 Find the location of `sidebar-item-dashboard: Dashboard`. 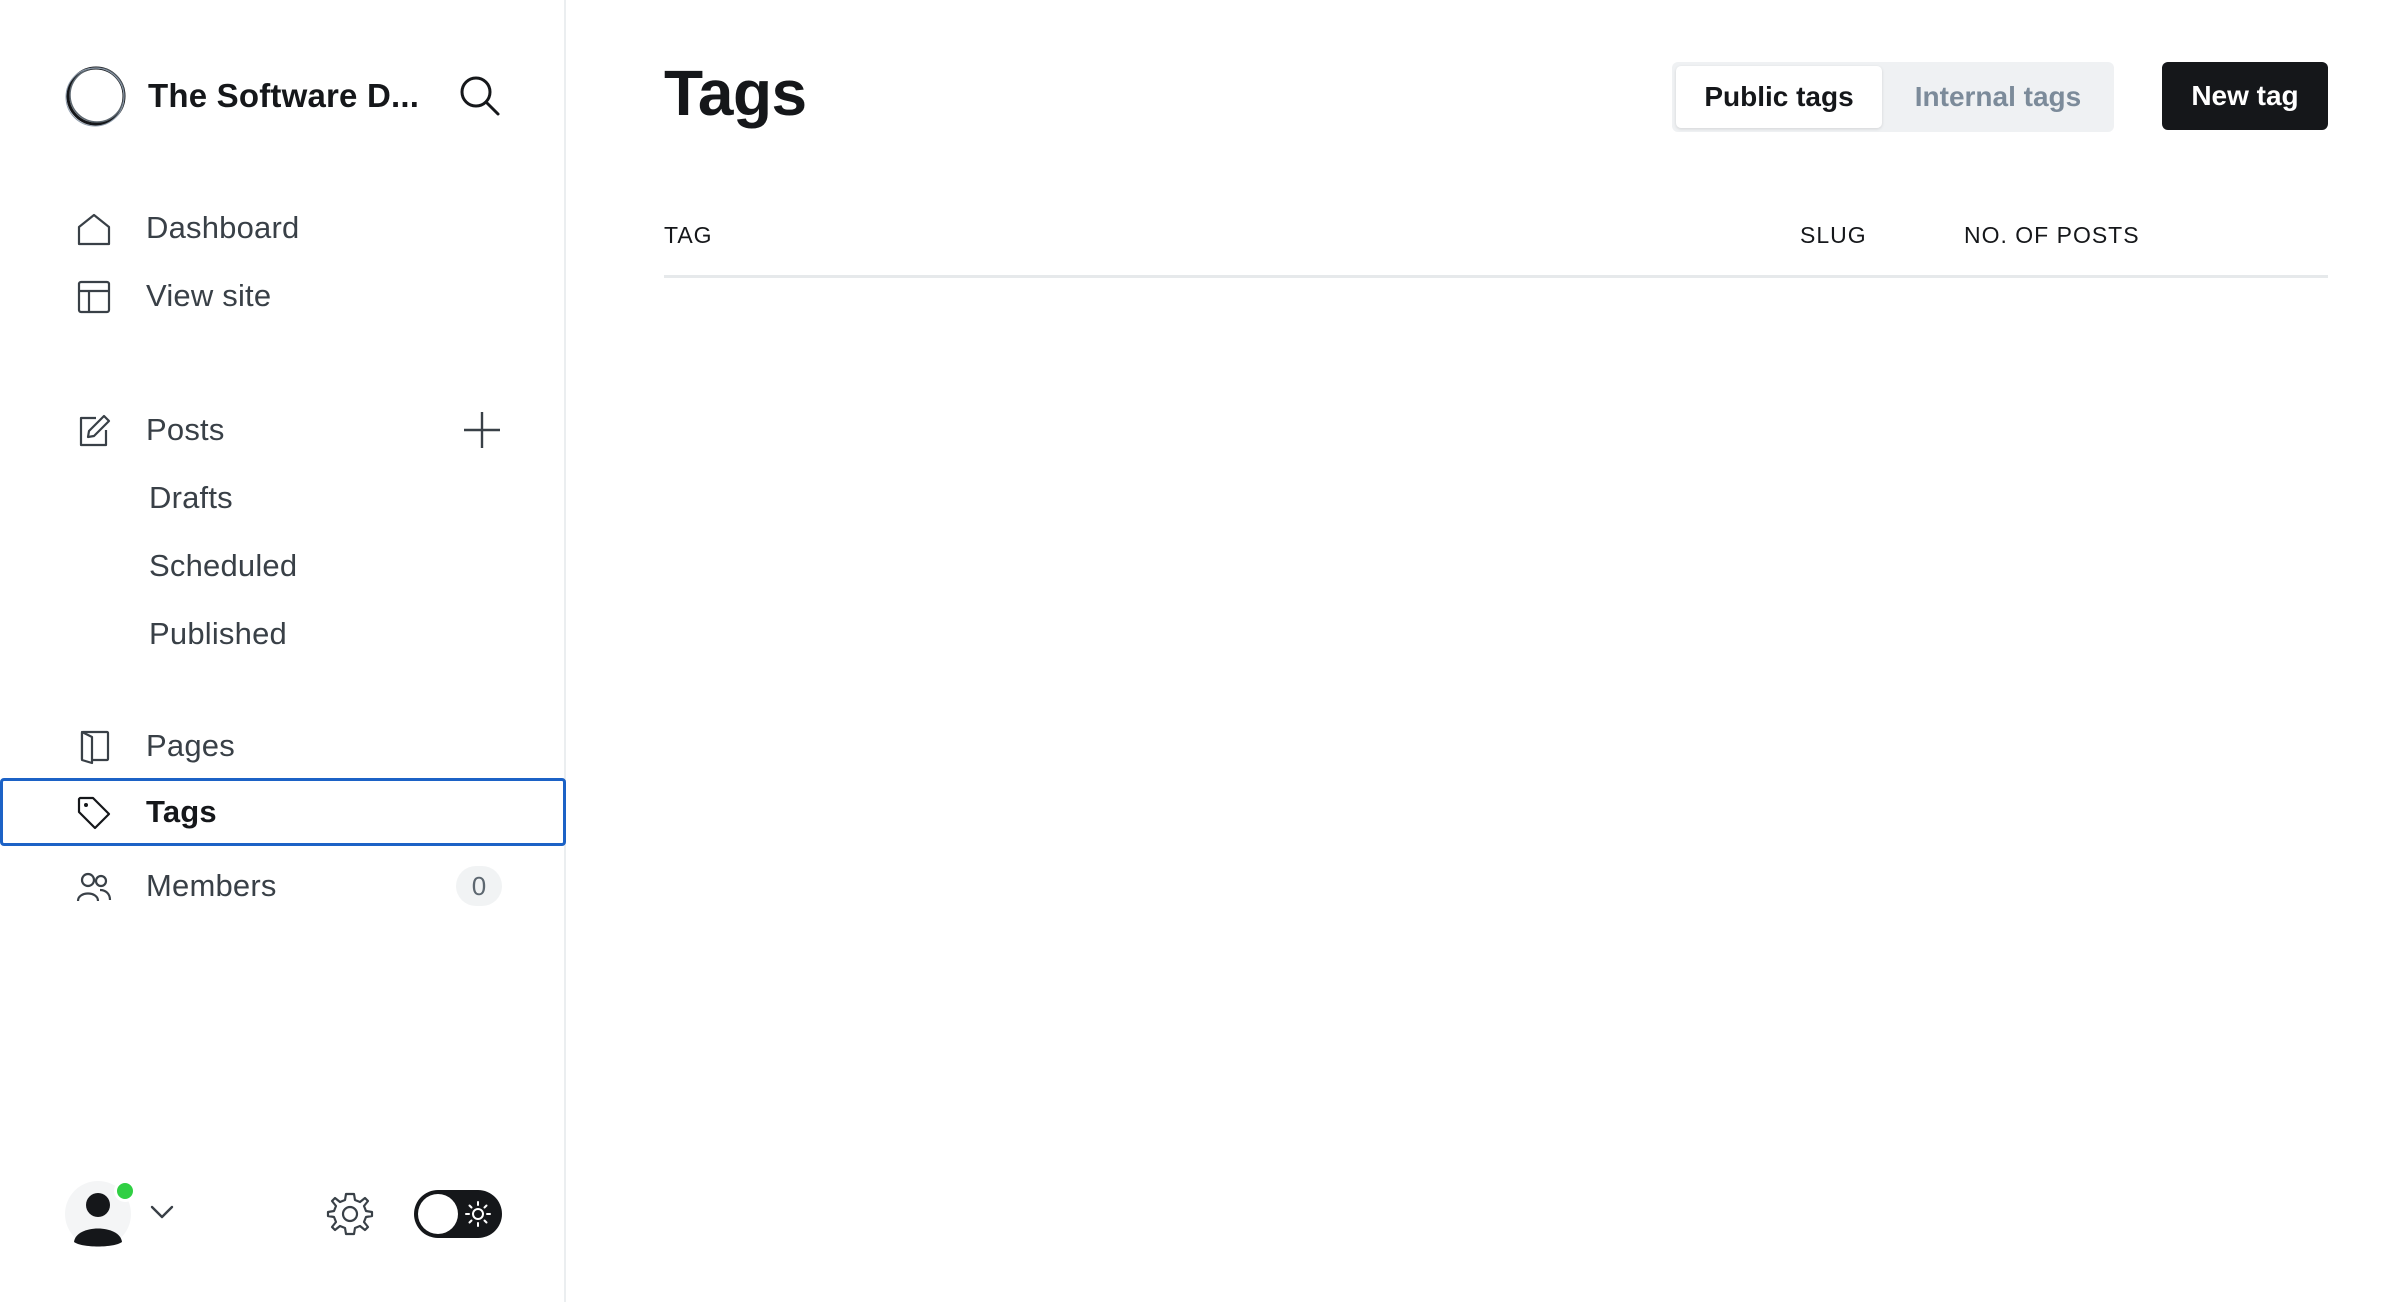

sidebar-item-dashboard: Dashboard is located at coordinates (283, 228).